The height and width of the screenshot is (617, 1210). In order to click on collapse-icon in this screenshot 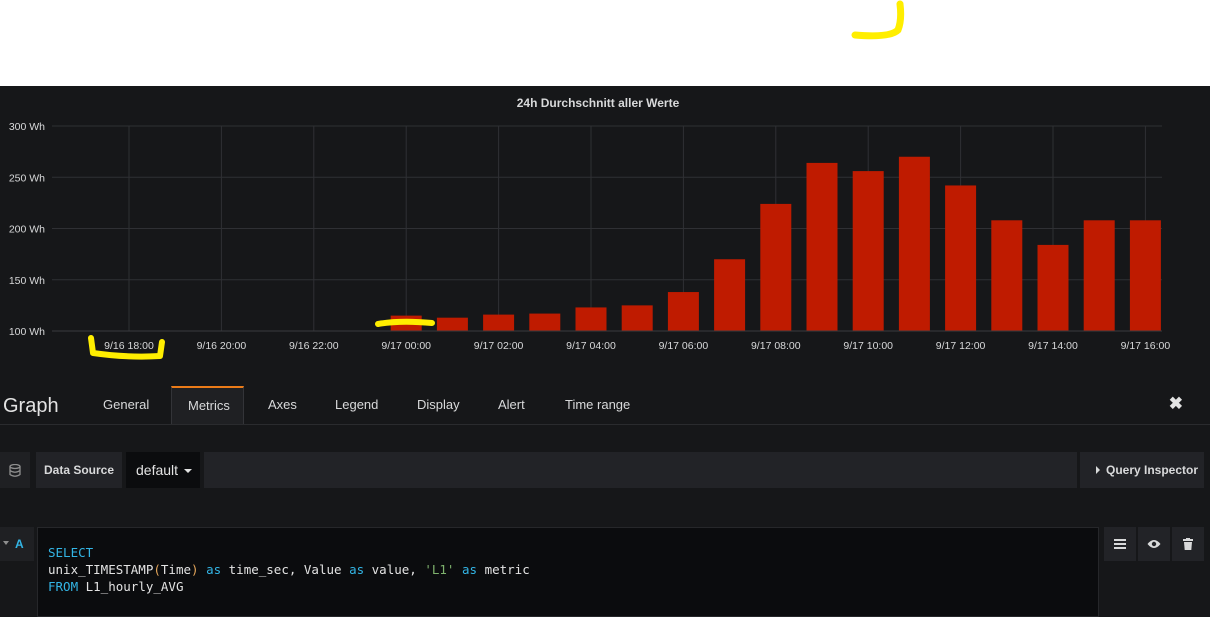, I will do `click(6, 543)`.